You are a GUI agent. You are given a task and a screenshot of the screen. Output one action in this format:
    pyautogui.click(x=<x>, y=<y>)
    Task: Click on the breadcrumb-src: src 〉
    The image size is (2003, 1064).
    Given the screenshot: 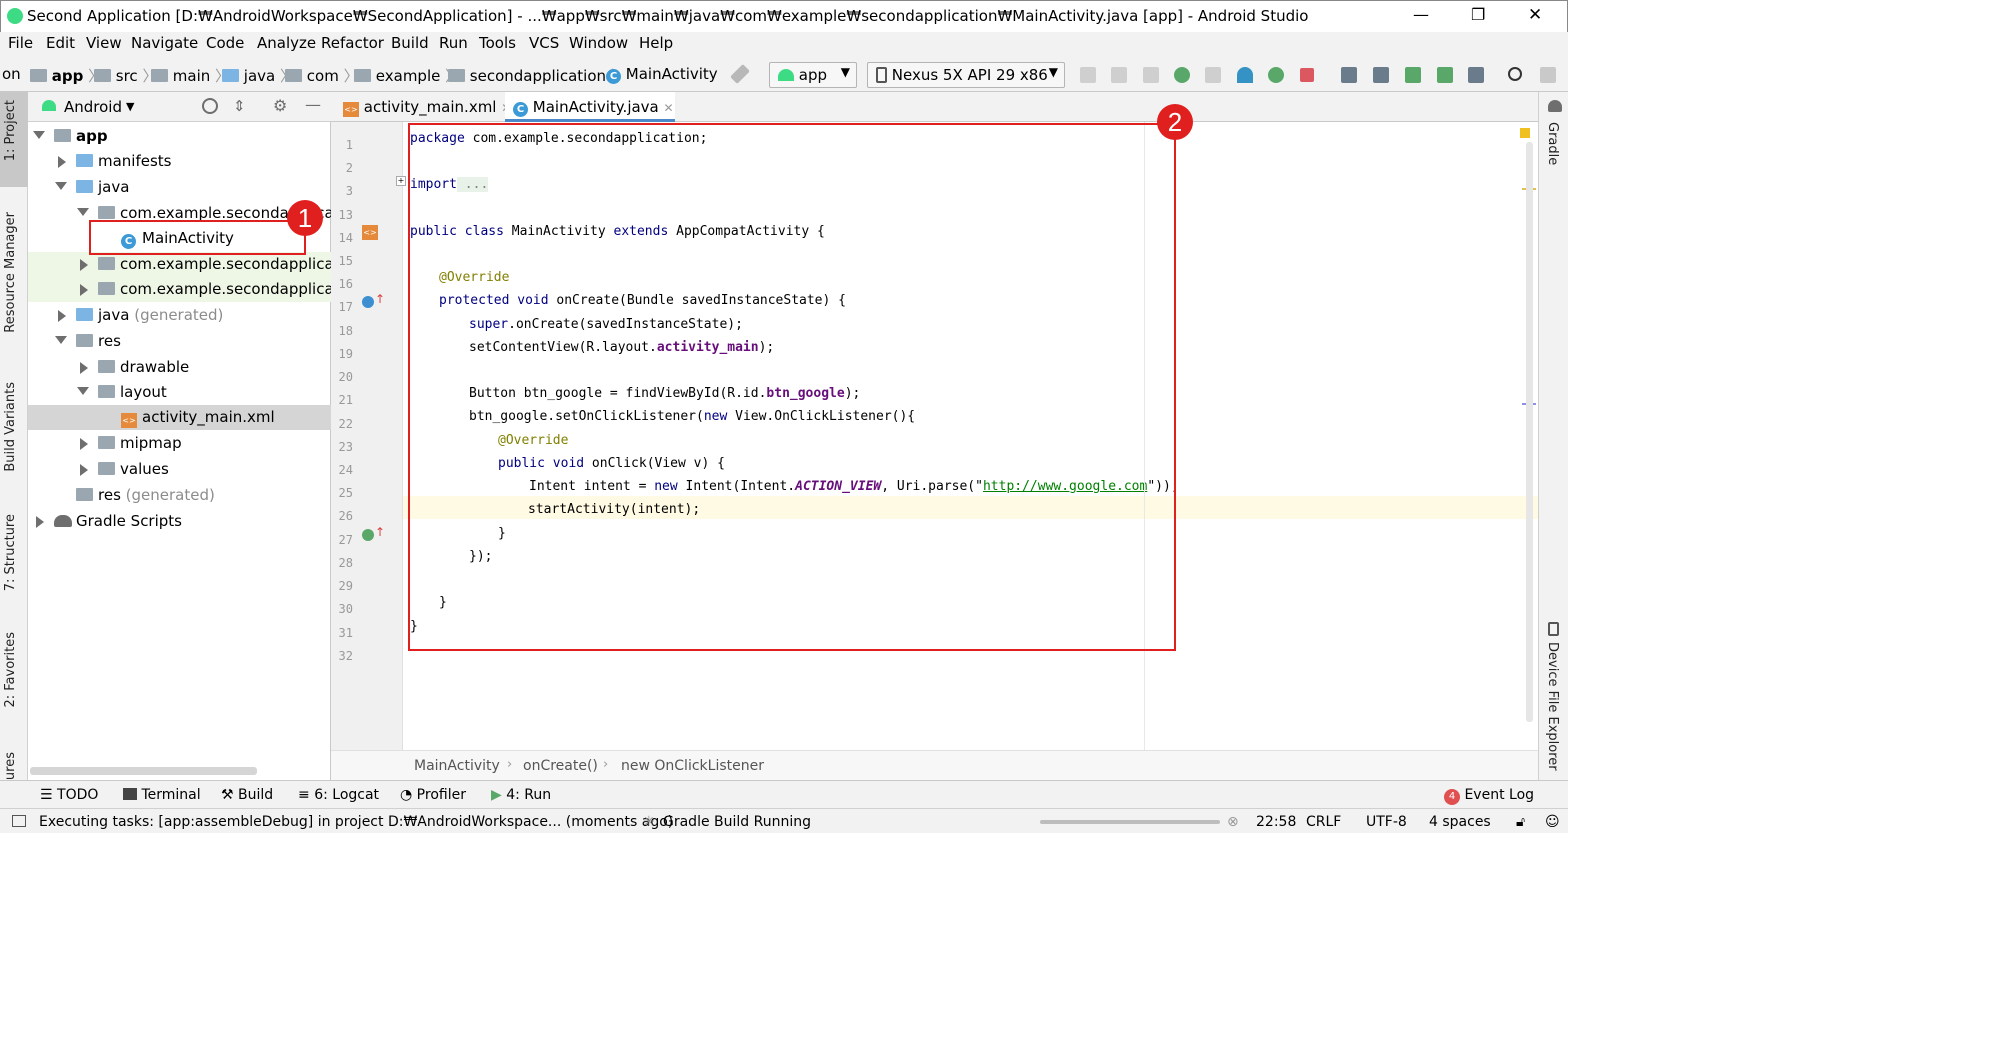 What is the action you would take?
    pyautogui.click(x=125, y=75)
    